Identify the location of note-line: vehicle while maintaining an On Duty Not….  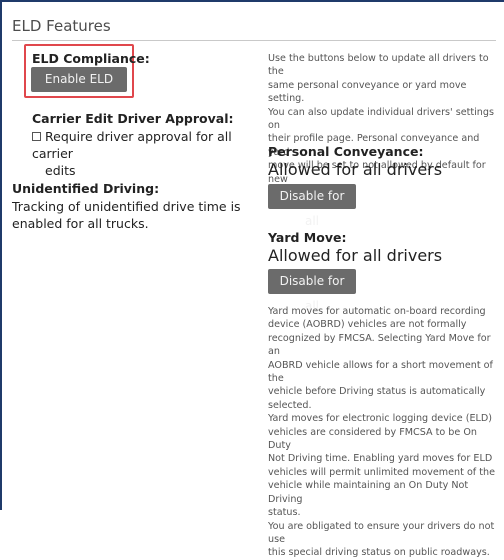
(368, 492).